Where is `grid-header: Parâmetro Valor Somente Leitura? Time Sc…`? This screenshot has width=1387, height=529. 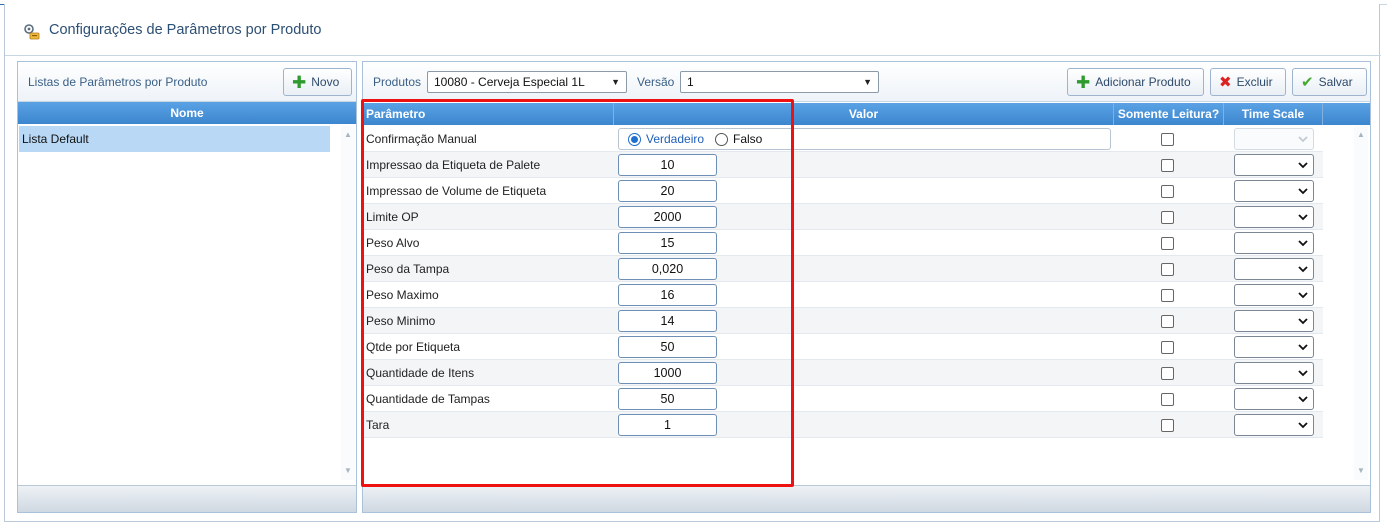
grid-header: Parâmetro Valor Somente Leitura? Time Sc… is located at coordinates (866, 114).